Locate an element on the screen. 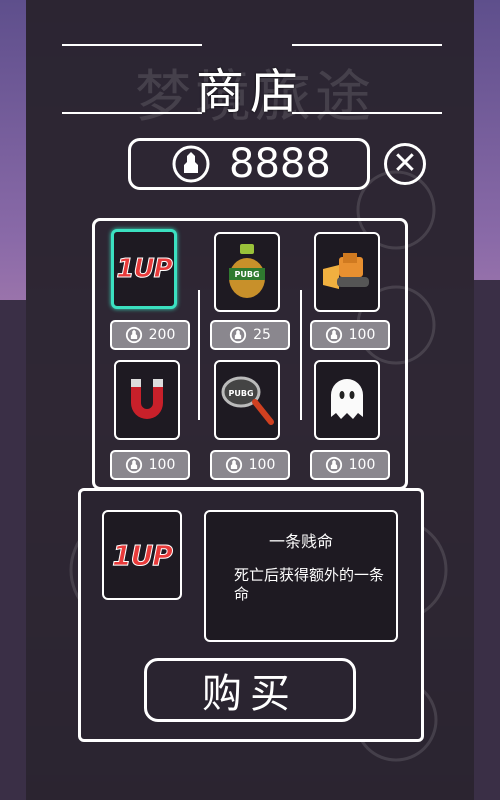 The image size is (500, 800). page-title: 商店 is located at coordinates (249, 92).